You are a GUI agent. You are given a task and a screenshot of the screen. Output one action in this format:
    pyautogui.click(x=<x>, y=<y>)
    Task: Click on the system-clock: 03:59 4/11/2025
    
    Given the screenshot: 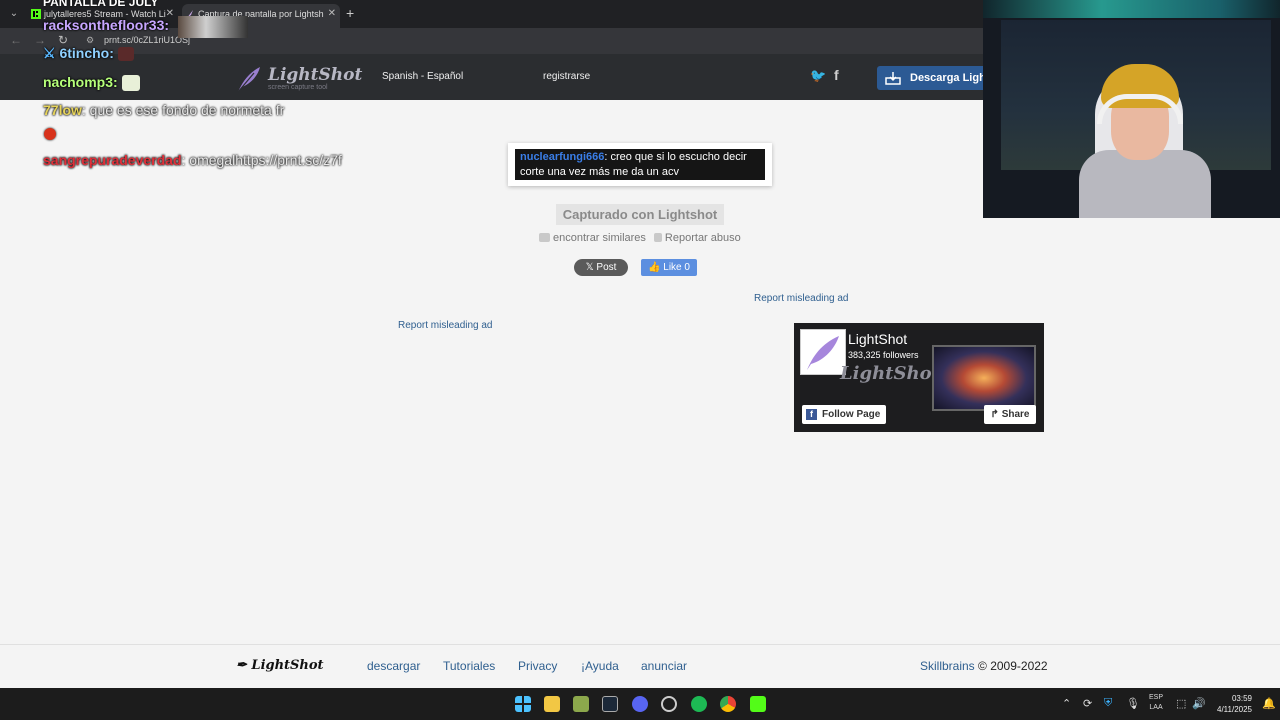 What is the action you would take?
    pyautogui.click(x=1232, y=704)
    